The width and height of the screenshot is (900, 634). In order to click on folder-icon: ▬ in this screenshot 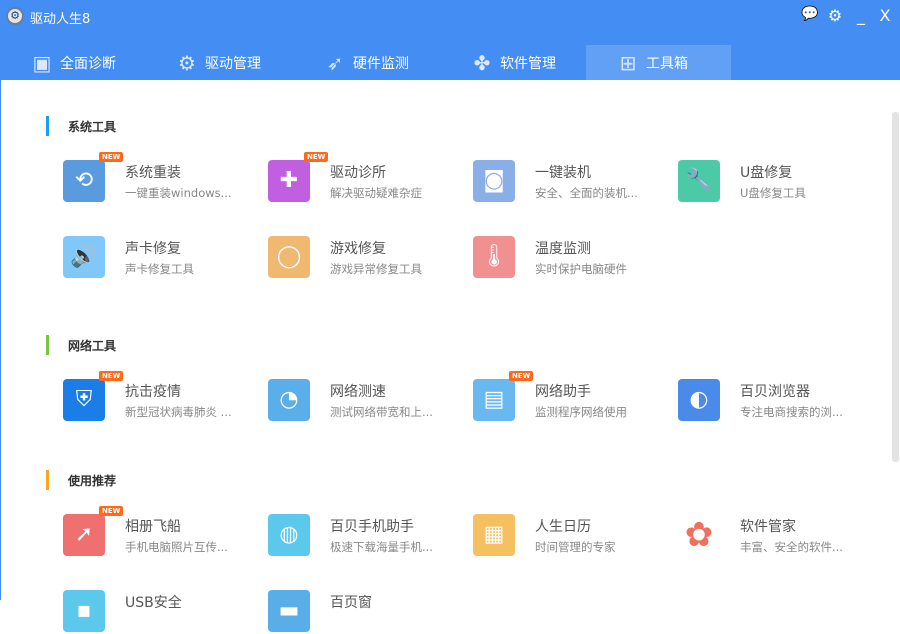, I will do `click(289, 611)`.